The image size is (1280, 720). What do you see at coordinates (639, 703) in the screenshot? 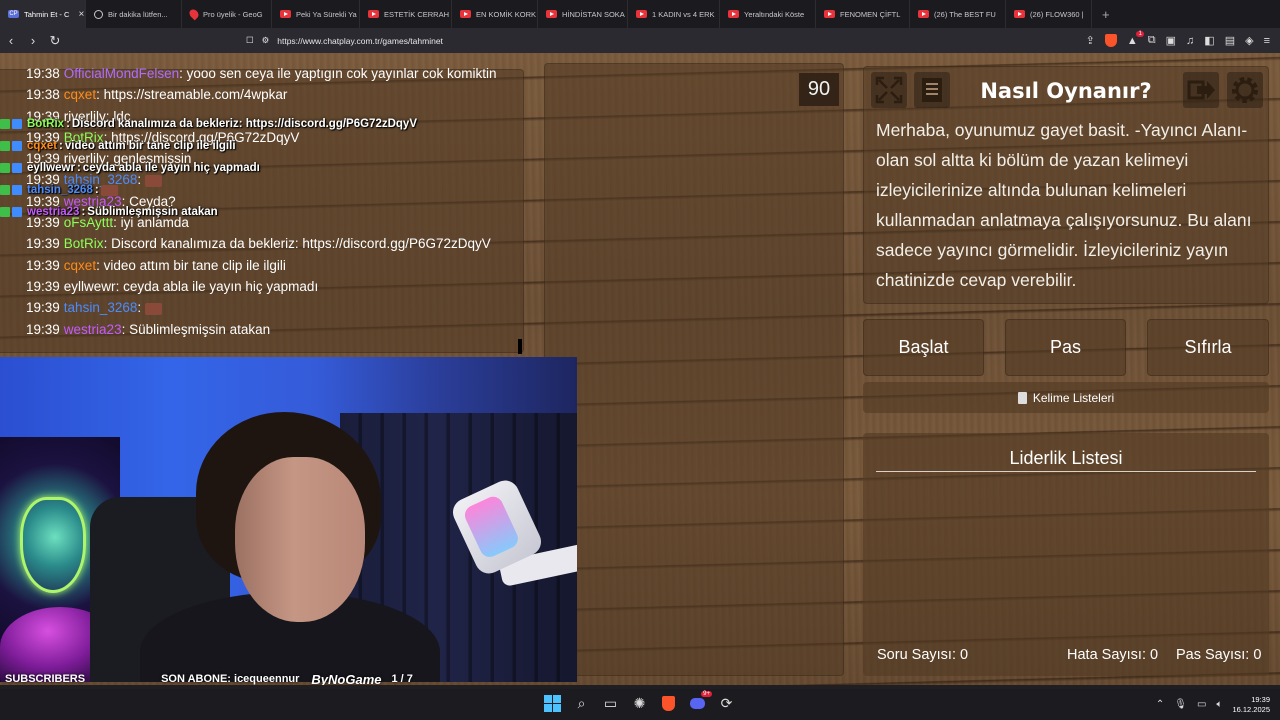
I see `chatgpt-icon: ✺` at bounding box center [639, 703].